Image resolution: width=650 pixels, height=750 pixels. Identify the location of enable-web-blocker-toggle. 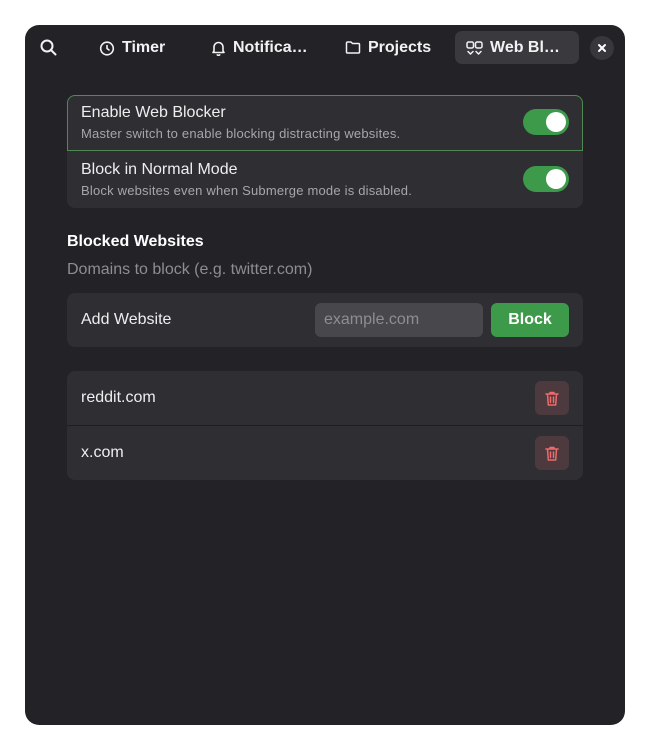
(546, 122).